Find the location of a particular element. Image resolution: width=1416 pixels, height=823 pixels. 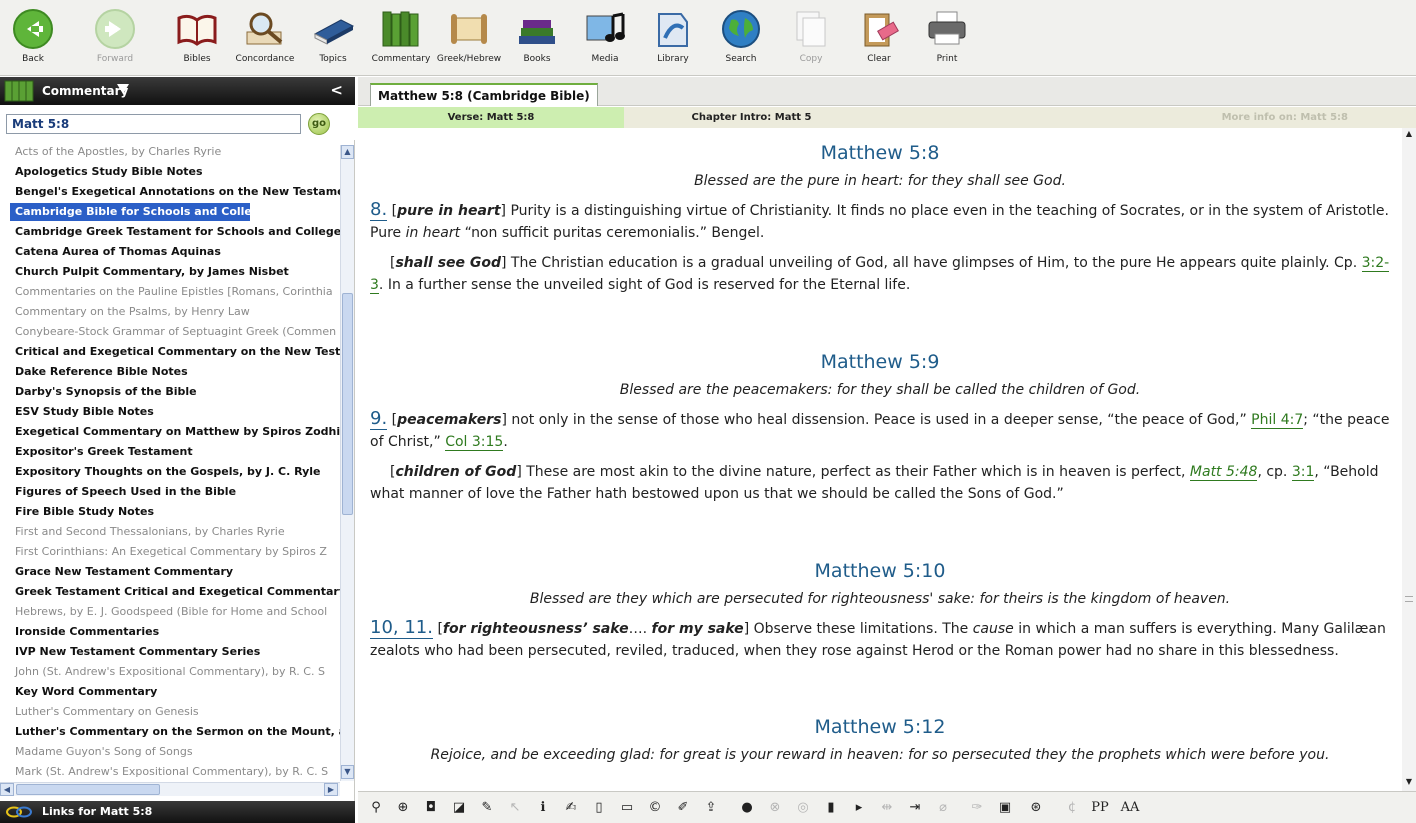

commentary-list-item: Cambridge Bible for Schools and Colleges is located at coordinates (130, 212).